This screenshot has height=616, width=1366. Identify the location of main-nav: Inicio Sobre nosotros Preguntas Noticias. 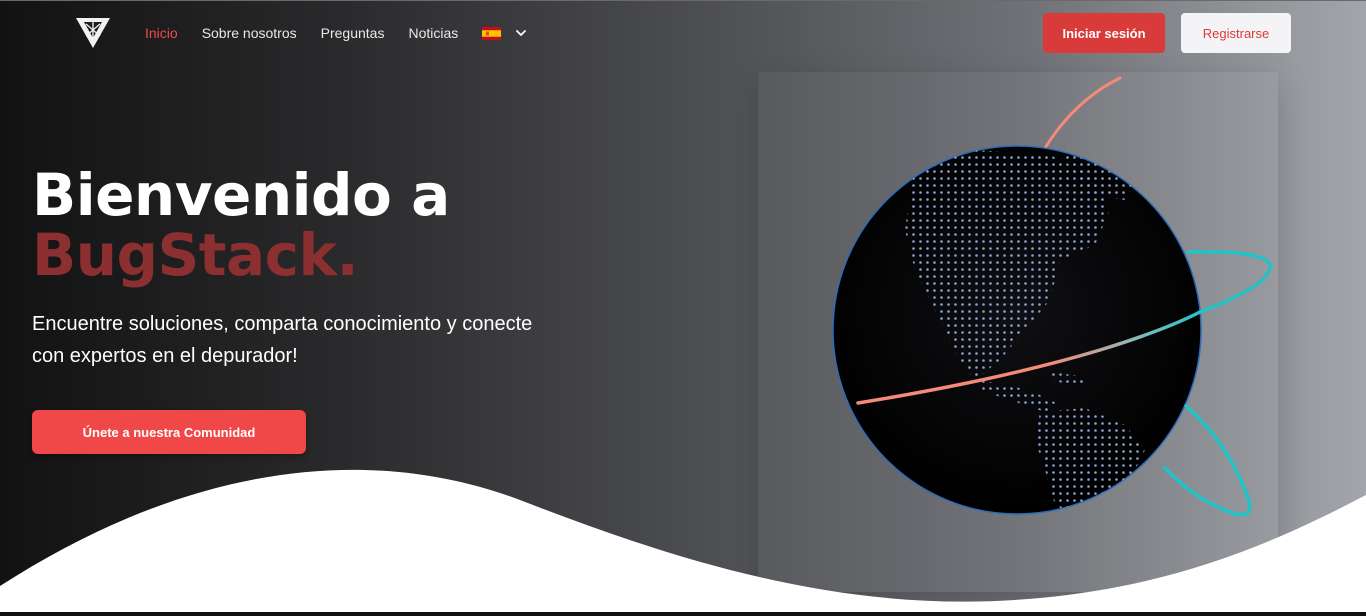
(336, 33).